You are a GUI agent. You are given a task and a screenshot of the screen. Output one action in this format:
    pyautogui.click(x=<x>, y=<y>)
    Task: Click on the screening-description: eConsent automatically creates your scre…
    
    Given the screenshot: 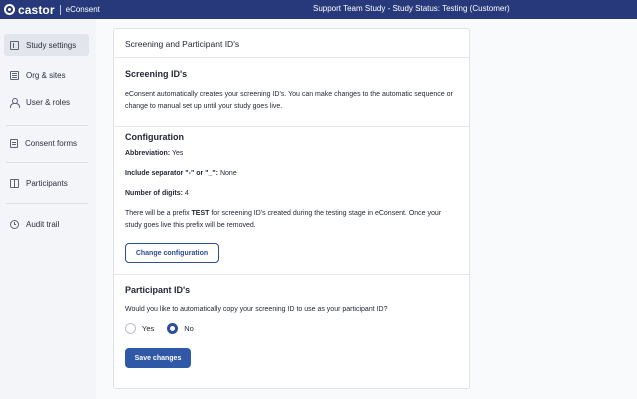 What is the action you would take?
    pyautogui.click(x=289, y=100)
    